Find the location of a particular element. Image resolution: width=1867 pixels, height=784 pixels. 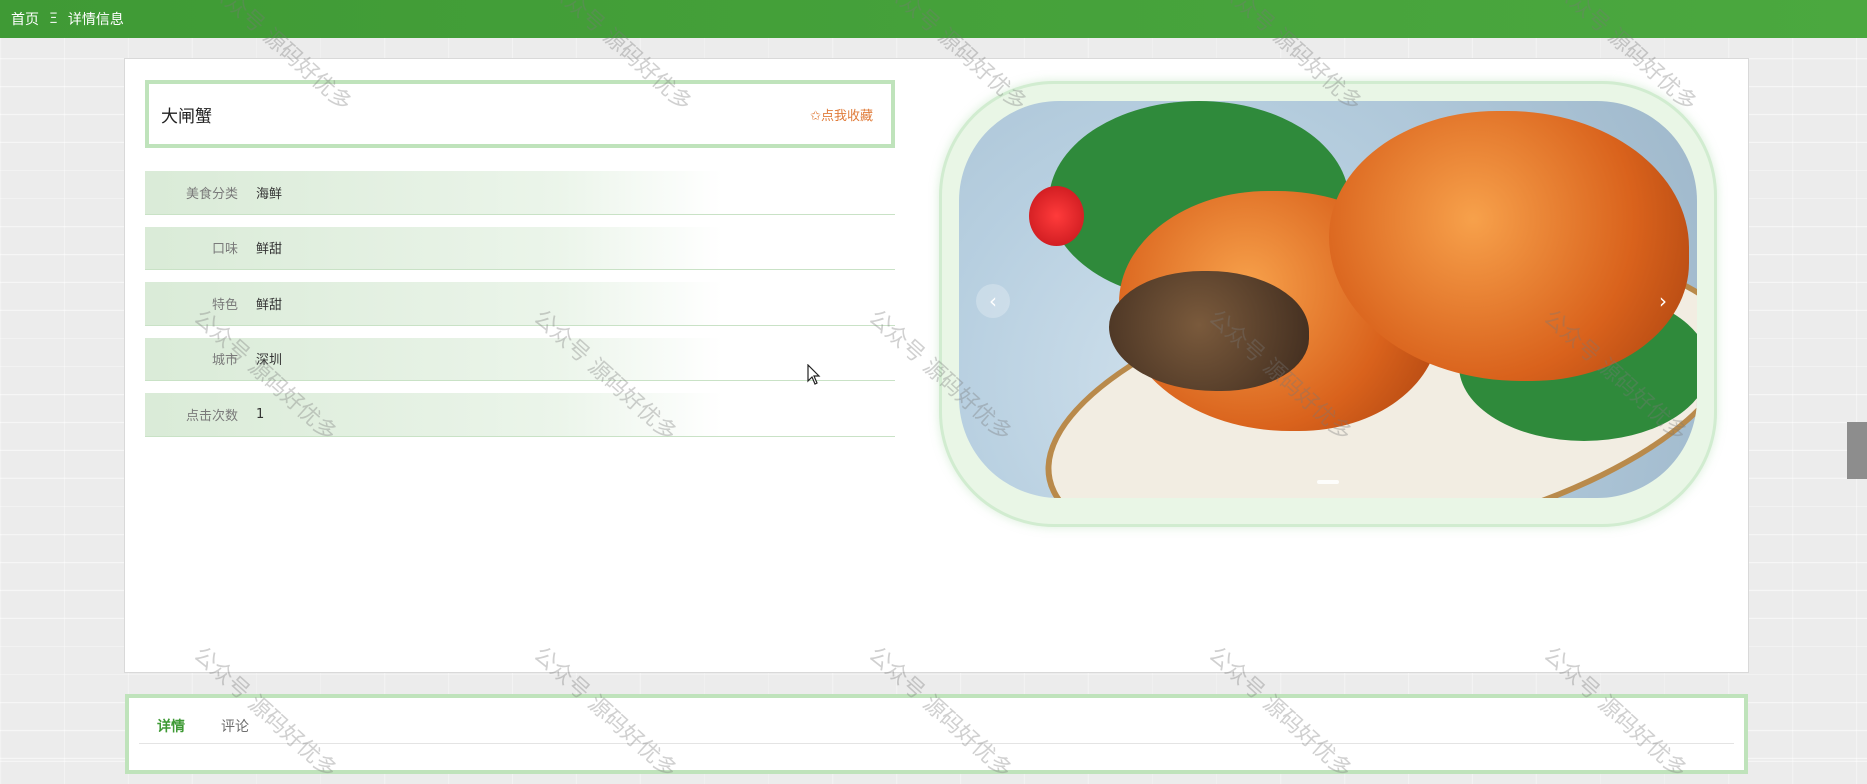

breadcrumb-separator: Ξ is located at coordinates (53, 19).